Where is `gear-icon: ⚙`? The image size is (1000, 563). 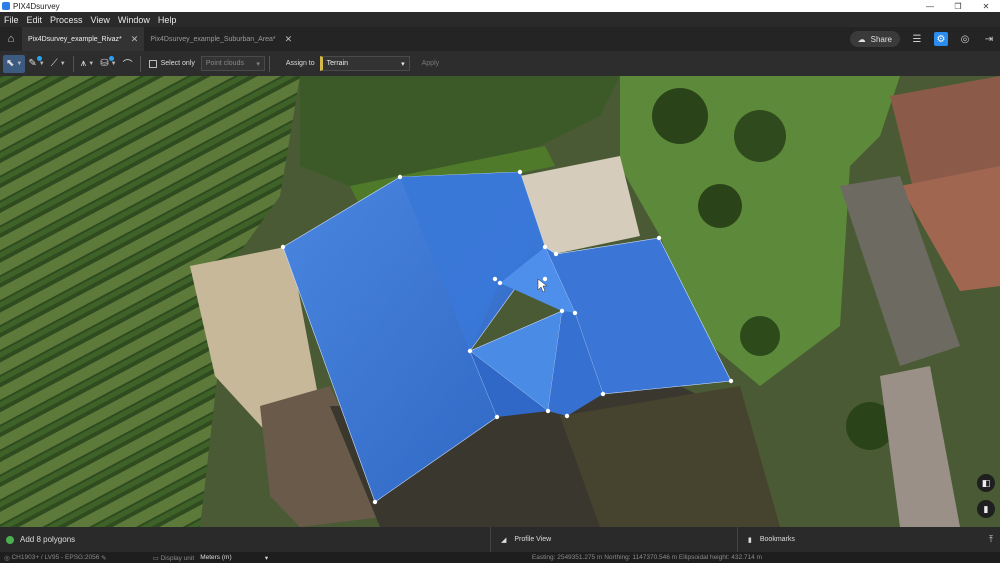
gear-icon: ⚙ is located at coordinates (941, 39).